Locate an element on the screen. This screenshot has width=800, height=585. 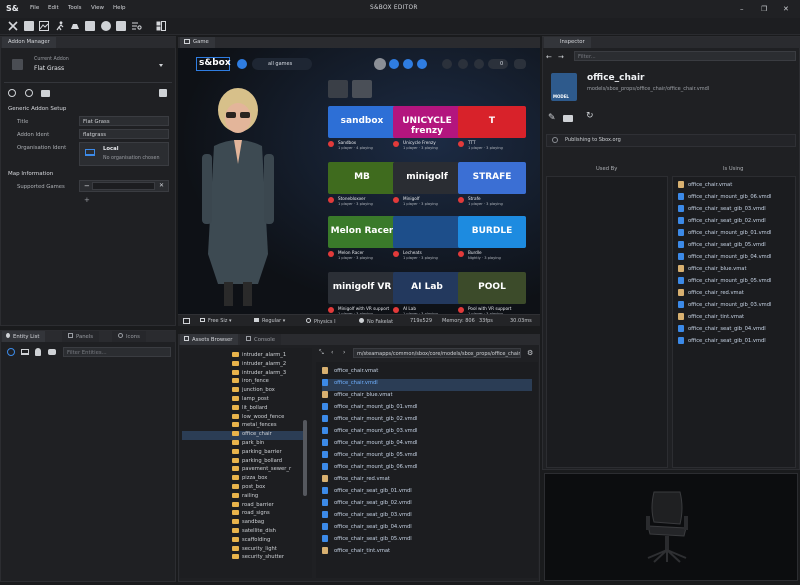
title-field: Flat Grass is located at coordinates (124, 121).